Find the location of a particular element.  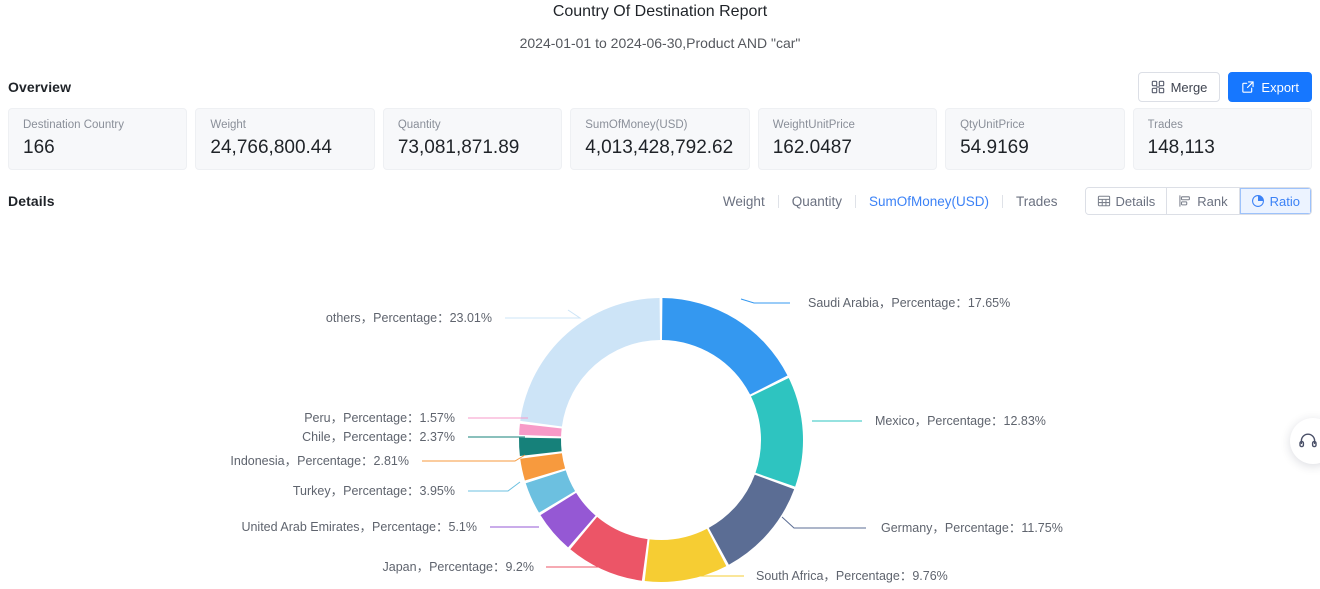

stat-card-label: Quantity is located at coordinates (419, 125).